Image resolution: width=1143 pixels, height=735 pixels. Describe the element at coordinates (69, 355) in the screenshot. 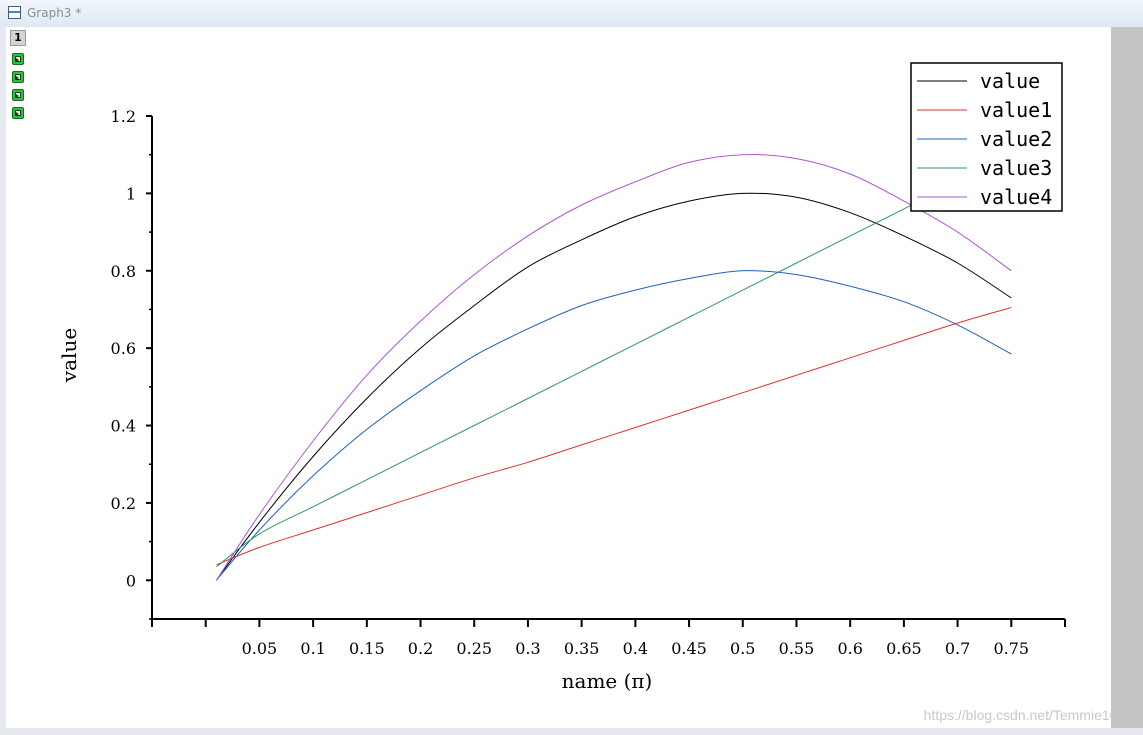

I see `y-axis-title: value` at that location.